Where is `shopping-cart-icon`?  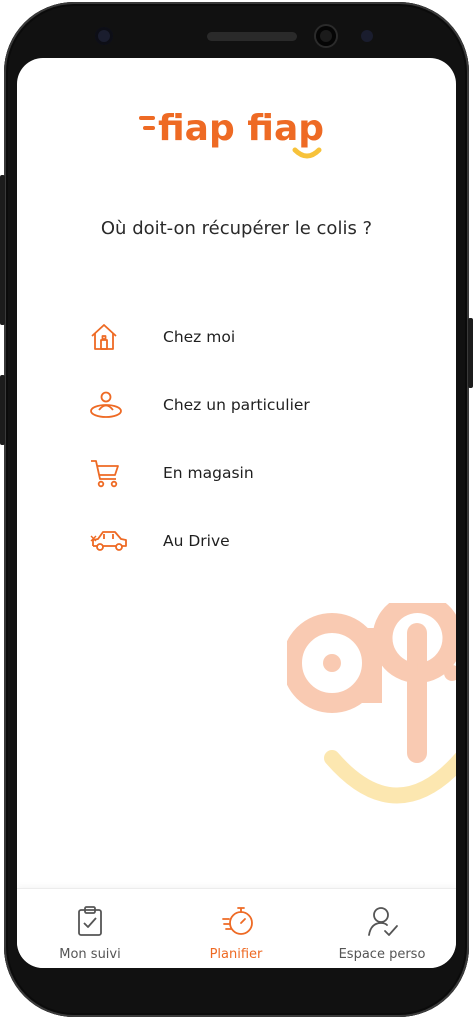 shopping-cart-icon is located at coordinates (106, 473).